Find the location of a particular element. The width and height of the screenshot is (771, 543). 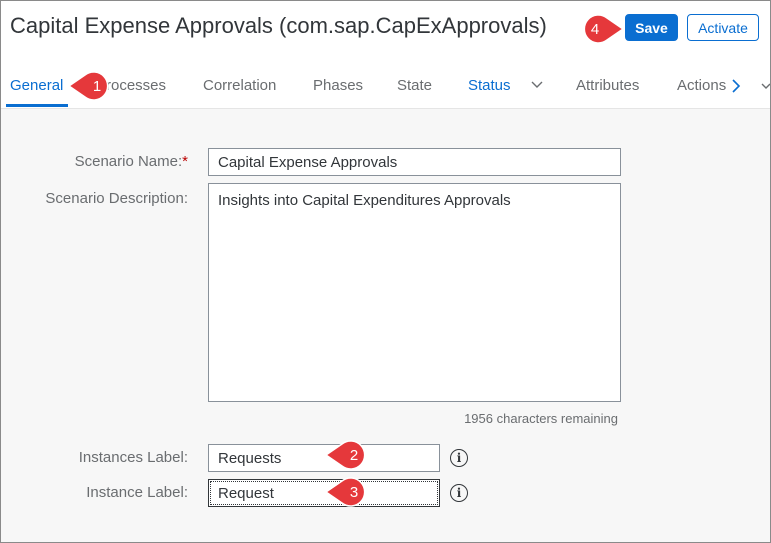

tab-correlation: Correlation is located at coordinates (239, 85).